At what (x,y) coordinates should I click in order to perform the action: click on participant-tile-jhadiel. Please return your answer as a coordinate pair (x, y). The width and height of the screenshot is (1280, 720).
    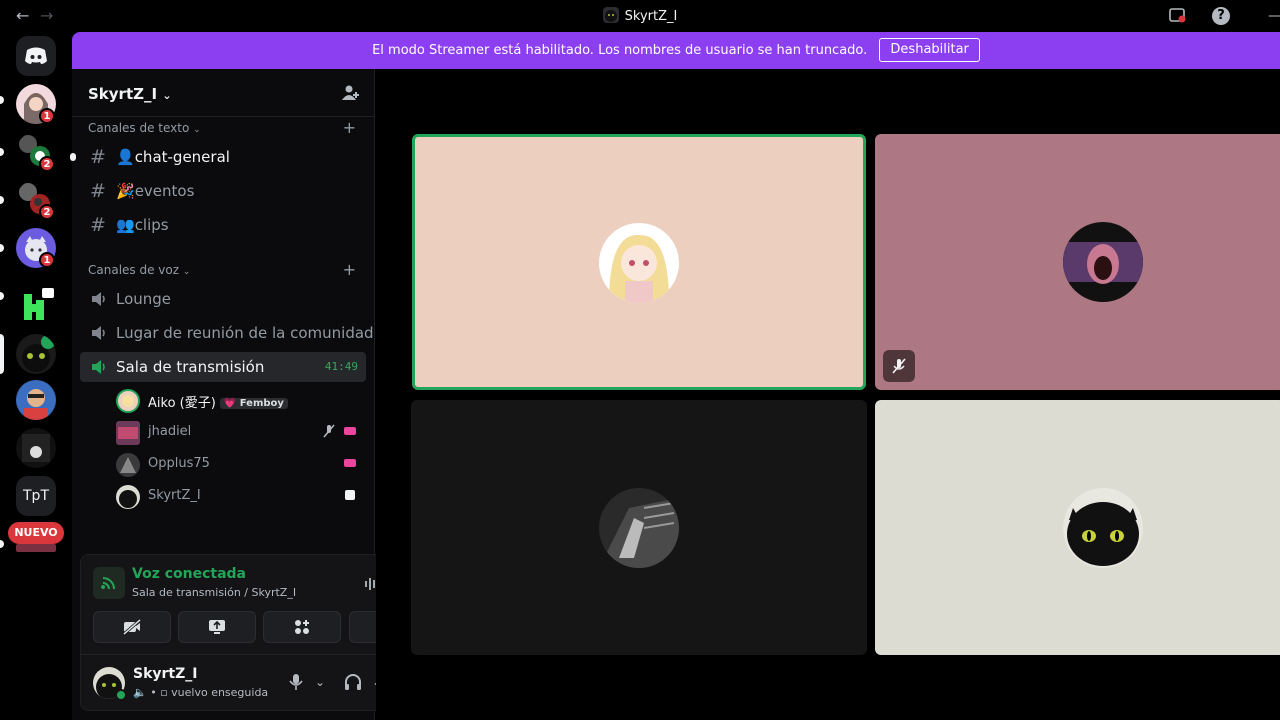
    Looking at the image, I should click on (1077, 262).